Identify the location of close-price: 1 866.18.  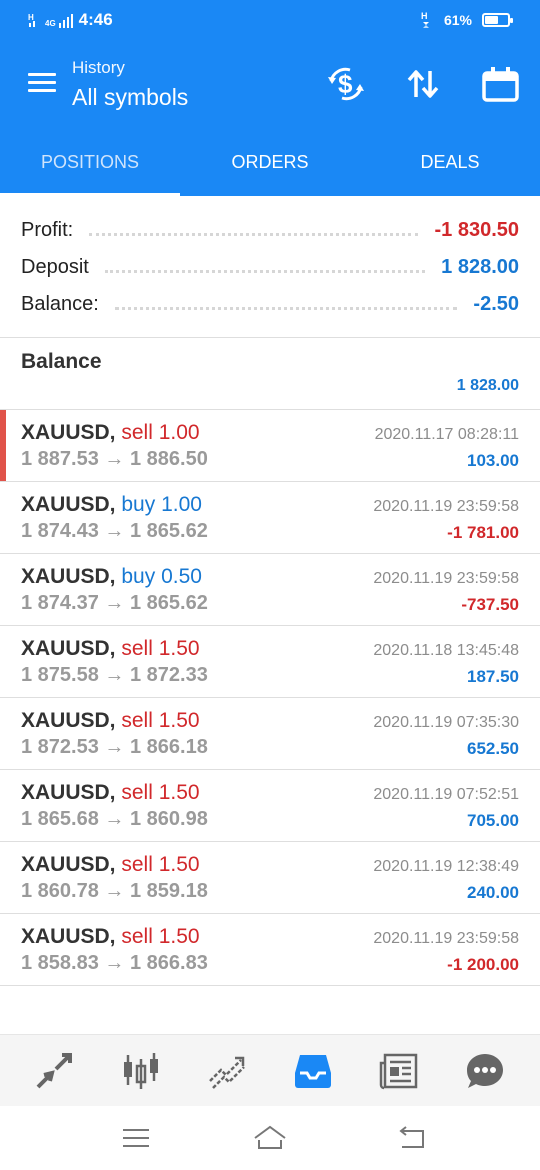
(168, 747).